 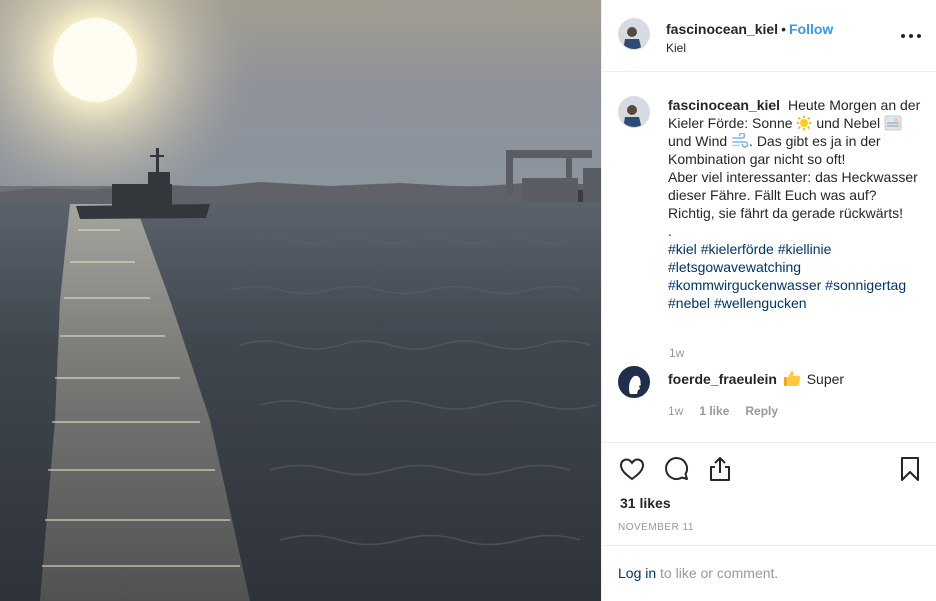 What do you see at coordinates (689, 303) in the screenshot?
I see `hashtag-link: #nebel` at bounding box center [689, 303].